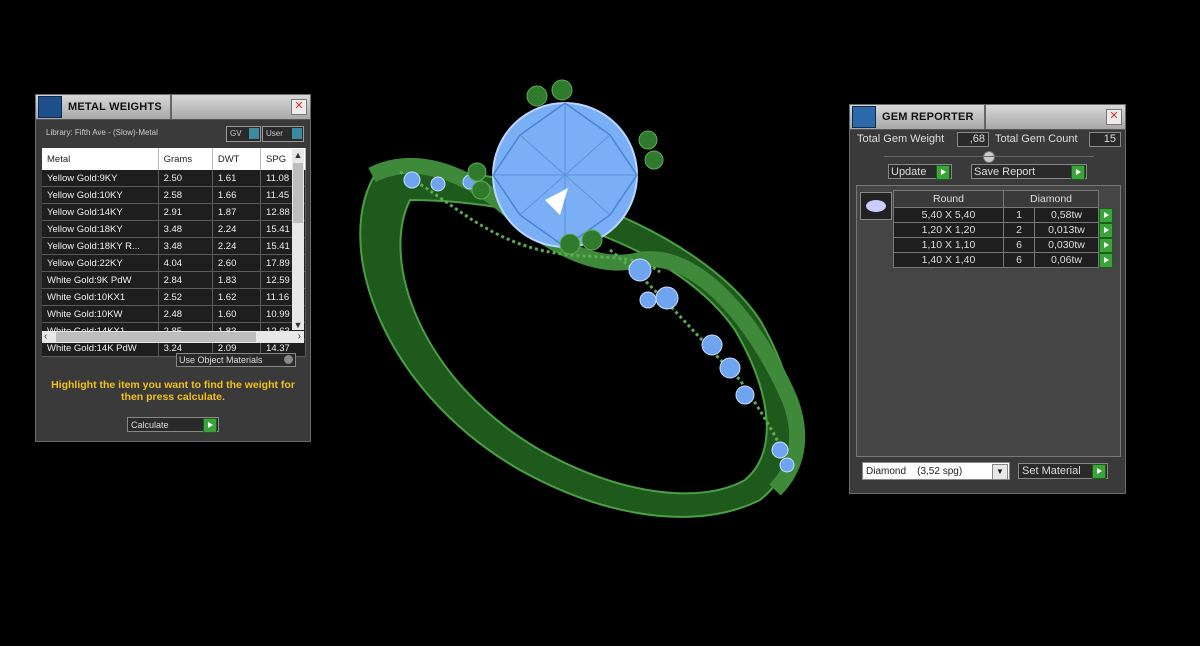 This screenshot has height=646, width=1200. I want to click on gem-table-header: Round Diamond, so click(1003, 199).